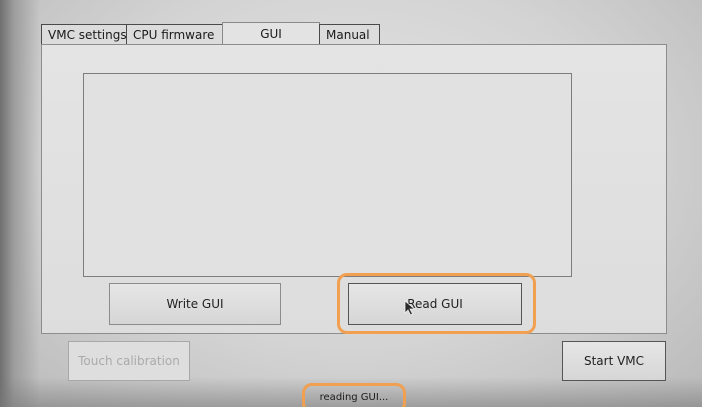 This screenshot has width=702, height=407. What do you see at coordinates (435, 304) in the screenshot?
I see `read-gui-button: Read GUI` at bounding box center [435, 304].